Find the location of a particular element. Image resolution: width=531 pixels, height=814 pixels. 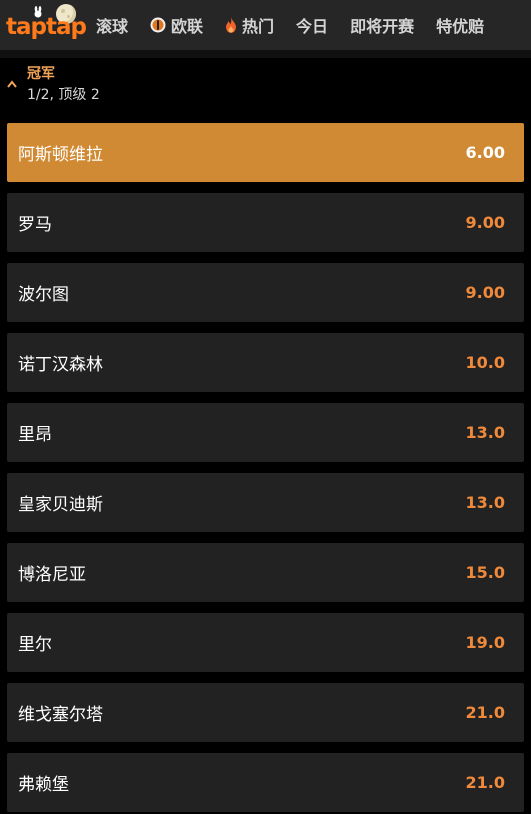

nav-item-europa-league: 欧联 is located at coordinates (176, 25).